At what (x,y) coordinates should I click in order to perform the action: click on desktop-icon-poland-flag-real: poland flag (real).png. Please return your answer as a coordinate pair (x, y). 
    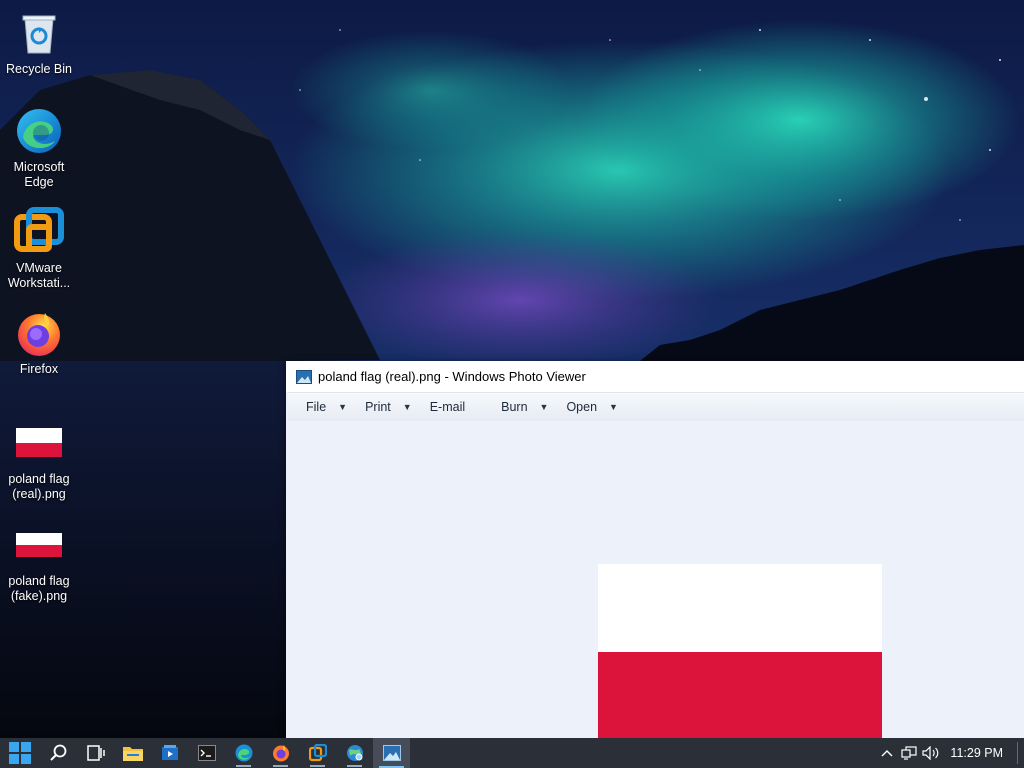
    Looking at the image, I should click on (39, 460).